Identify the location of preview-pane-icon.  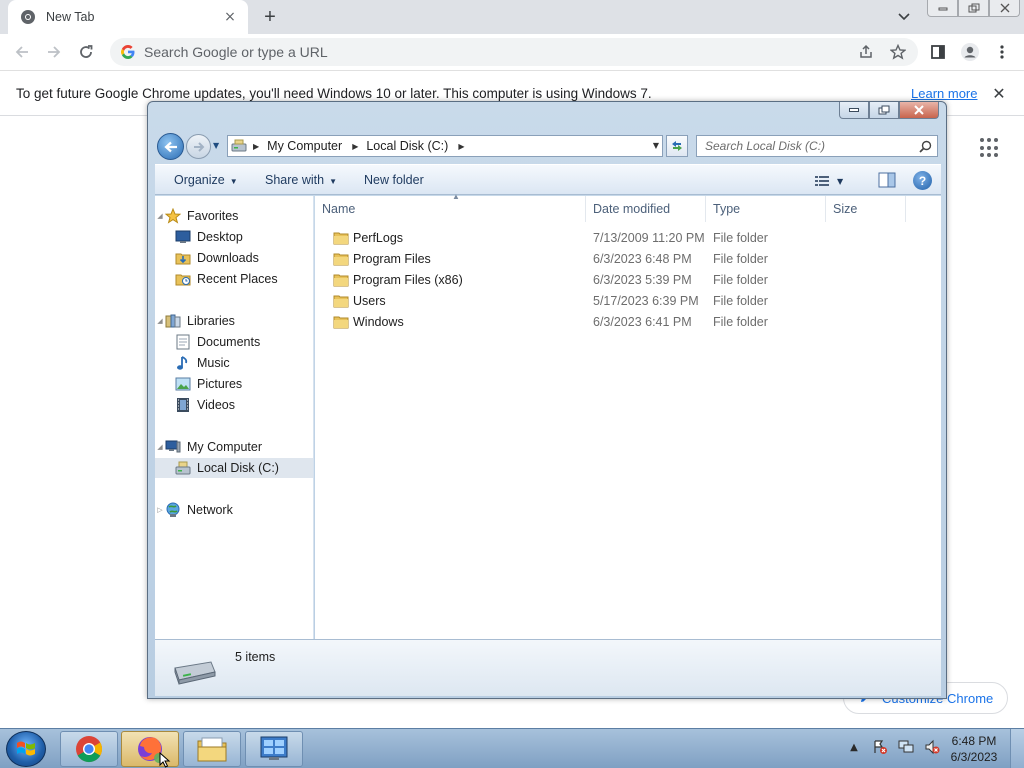
(887, 180).